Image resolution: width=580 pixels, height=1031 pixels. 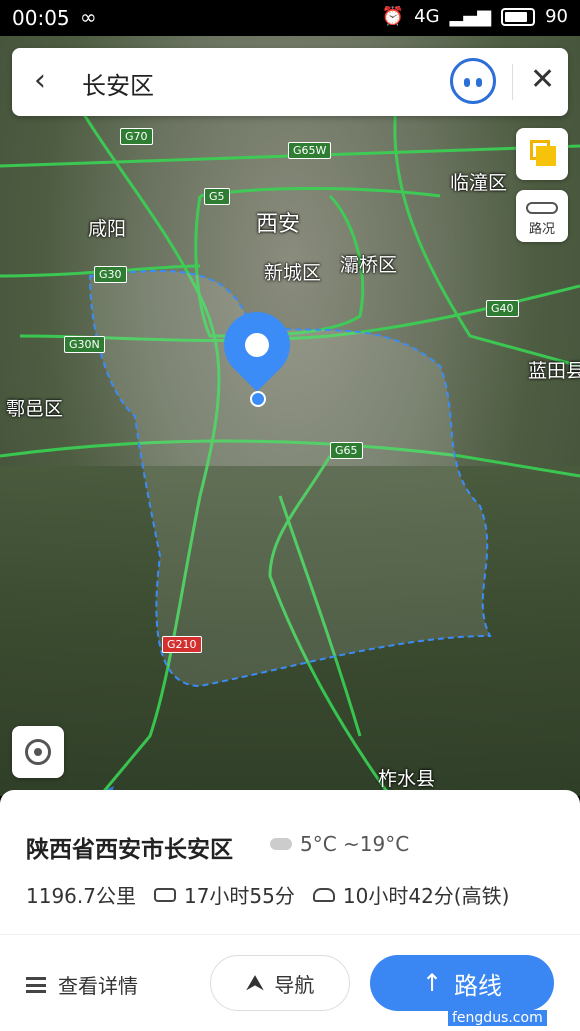 I want to click on route-button: ↑ 路线, so click(x=462, y=983).